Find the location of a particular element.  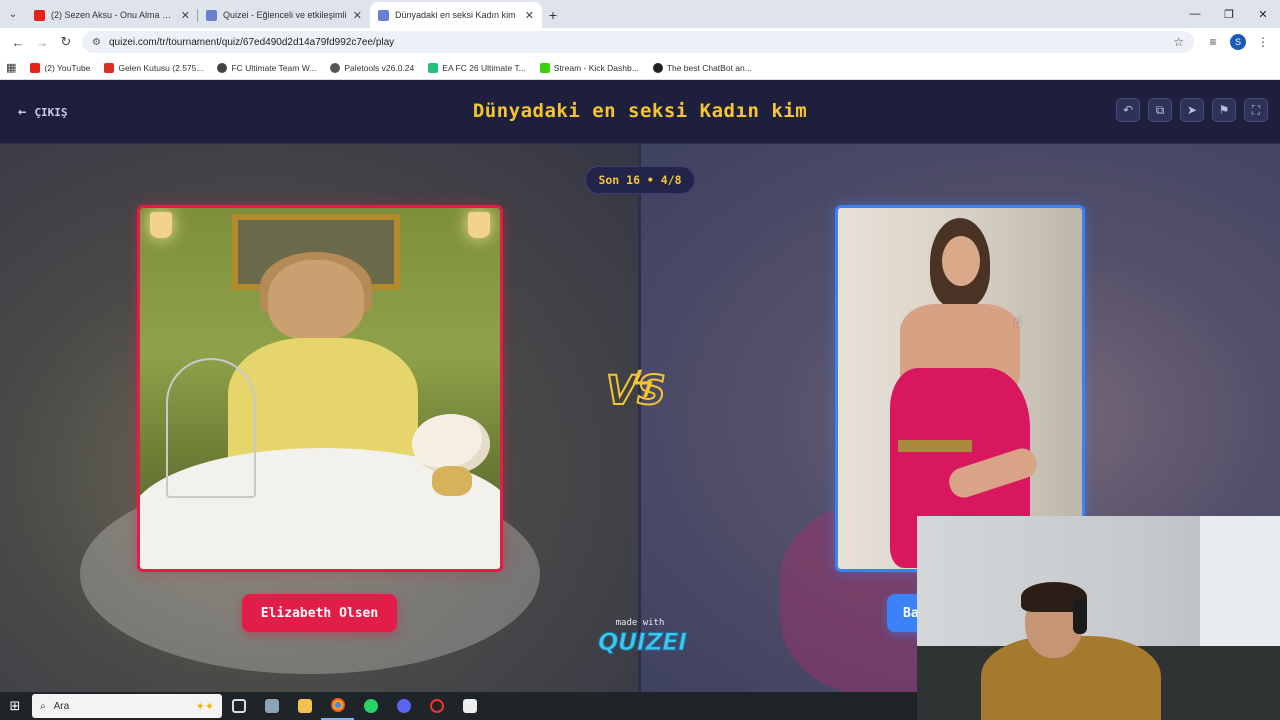

left-candidate-name-button: Elizabeth Olsen is located at coordinates (319, 613).